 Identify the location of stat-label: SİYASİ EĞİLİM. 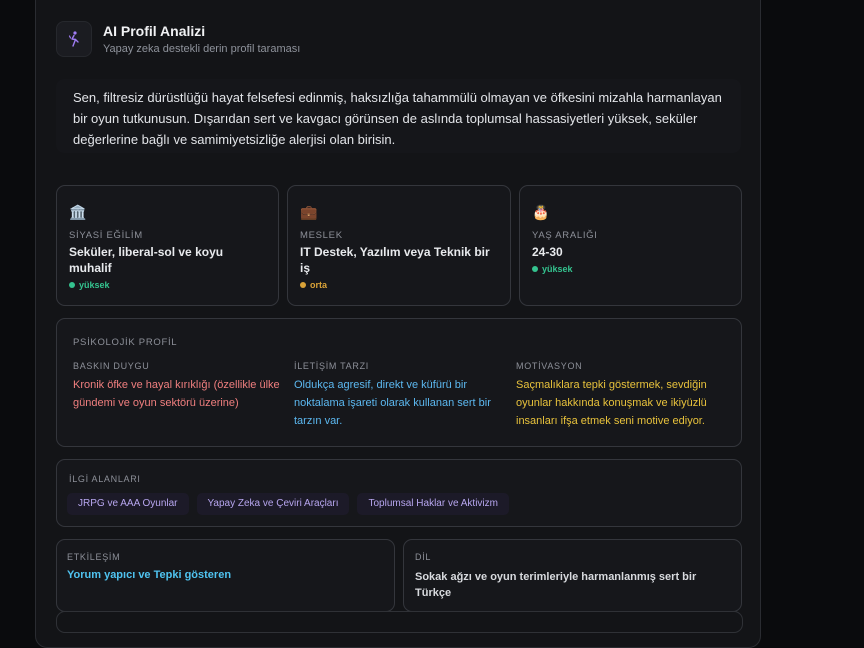
(106, 235).